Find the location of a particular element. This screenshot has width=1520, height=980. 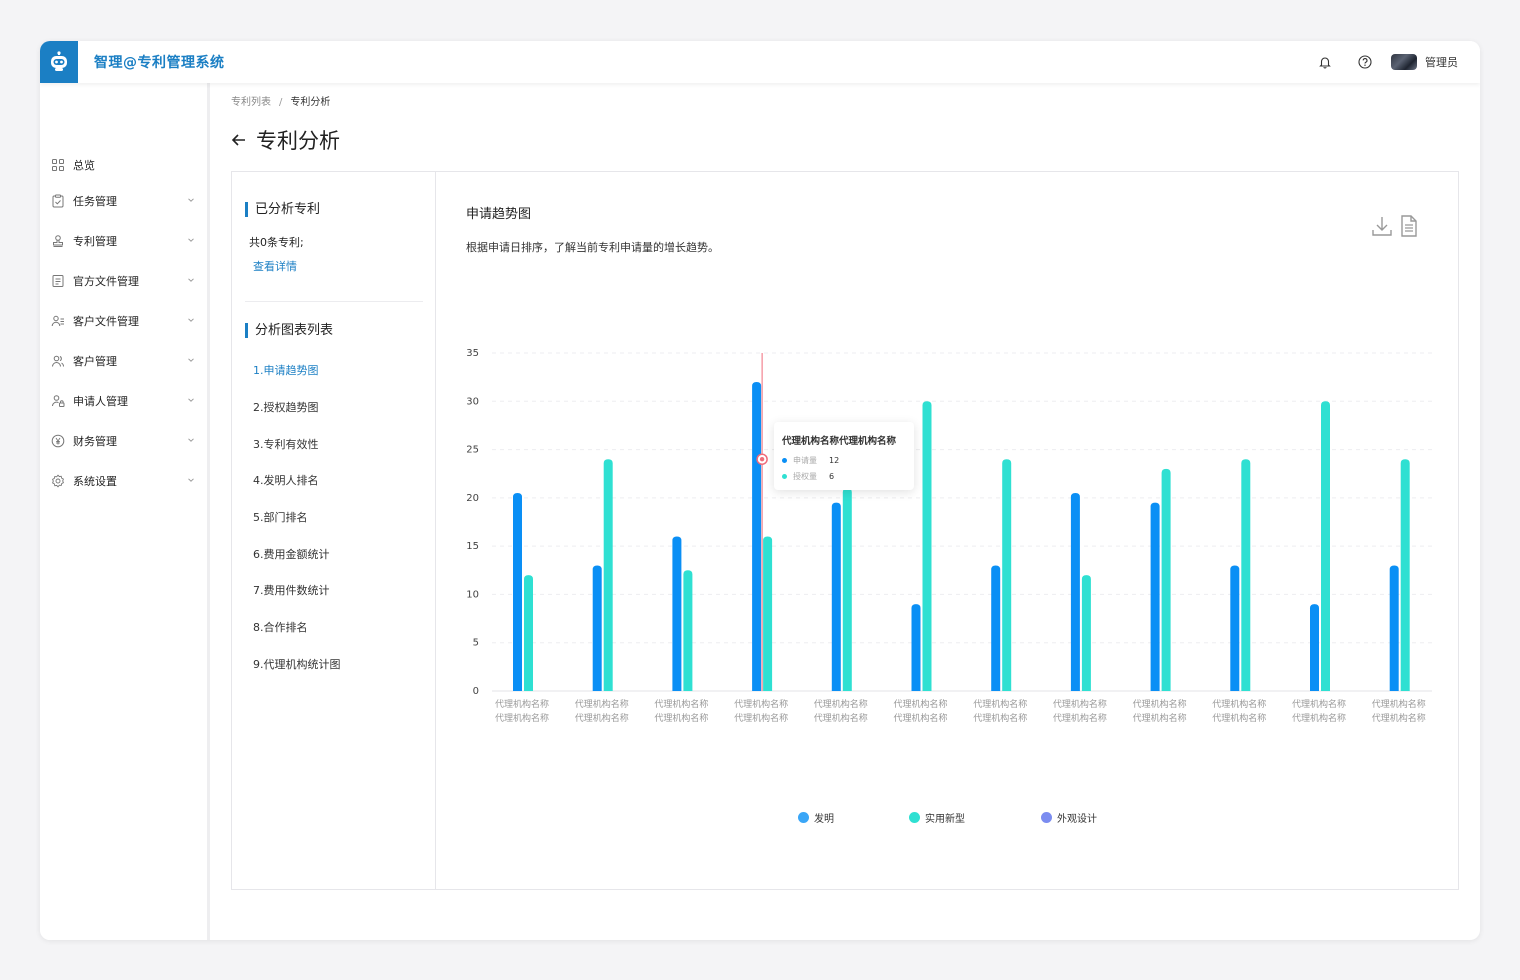

chart-list-item: 4.发明人排名 is located at coordinates (286, 480).